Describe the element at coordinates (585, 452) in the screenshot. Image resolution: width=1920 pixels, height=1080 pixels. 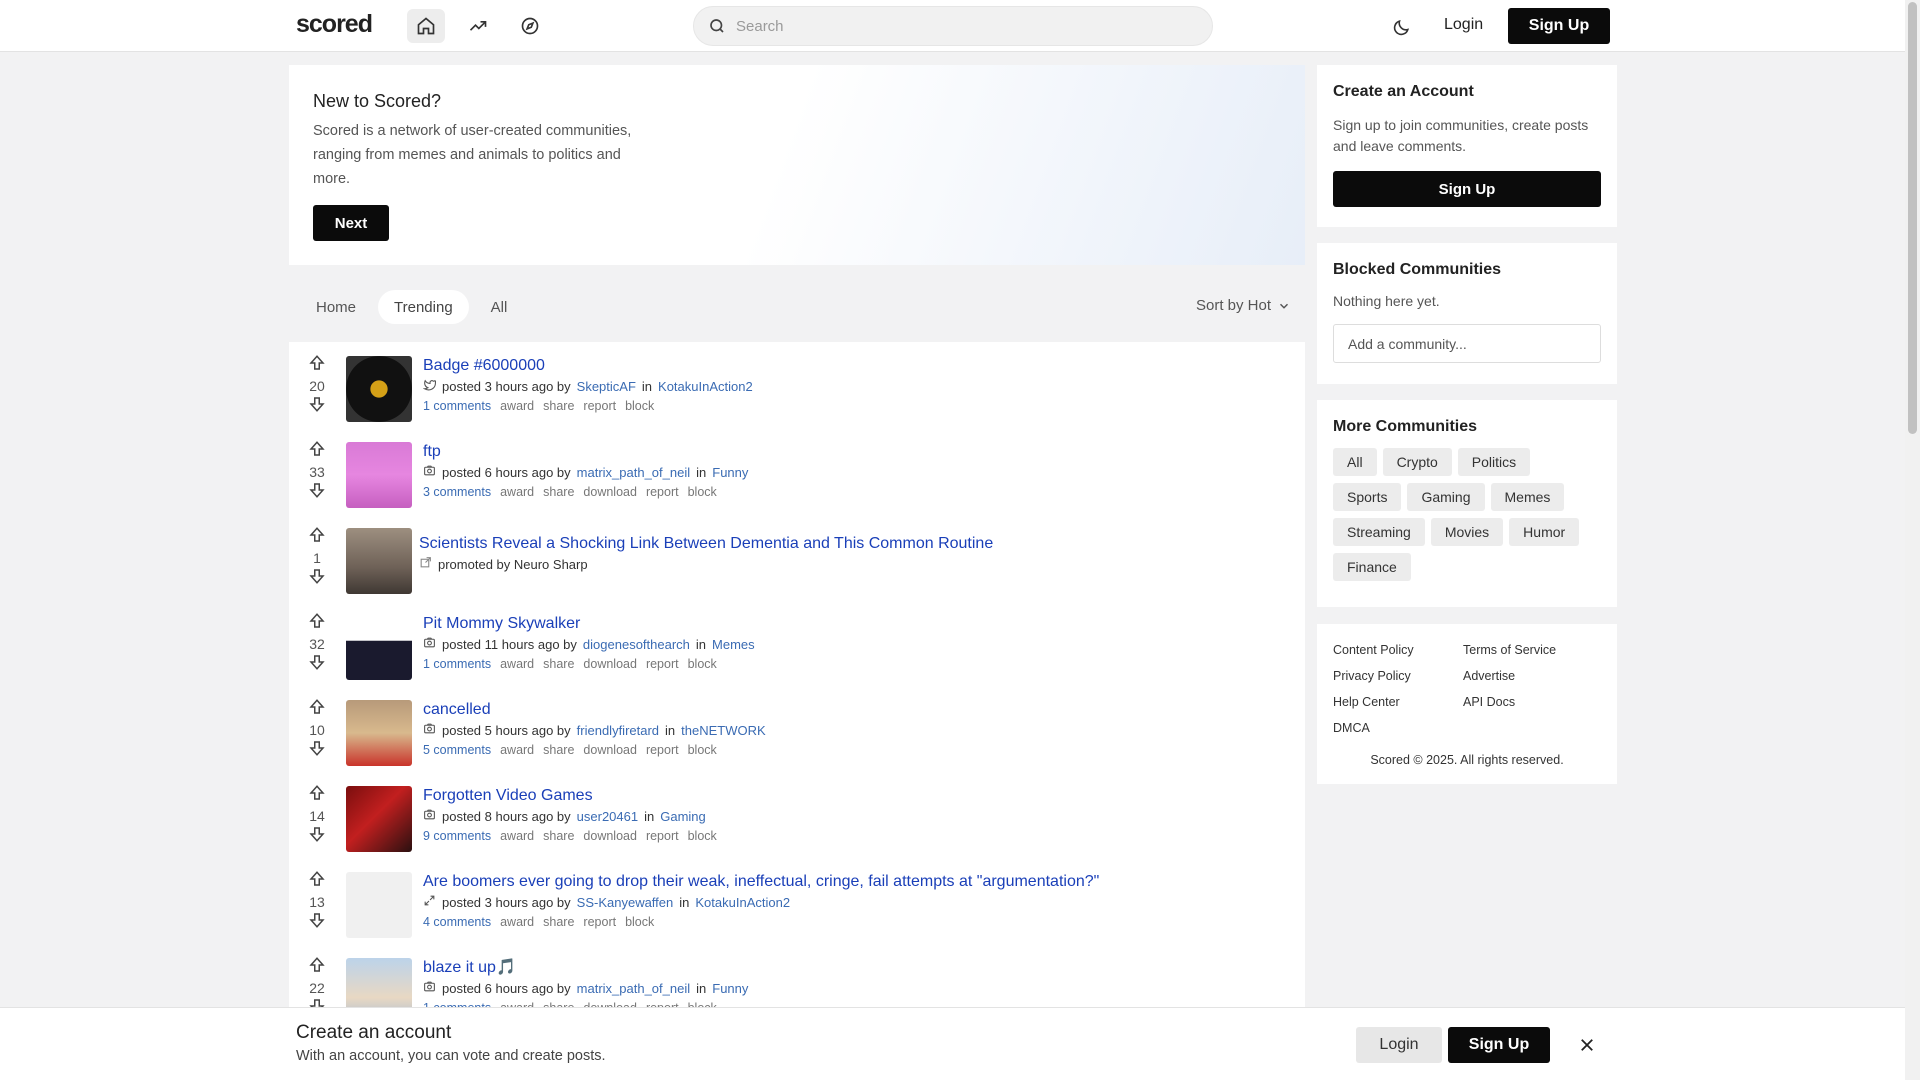
I see `post-title-link: ftp` at that location.